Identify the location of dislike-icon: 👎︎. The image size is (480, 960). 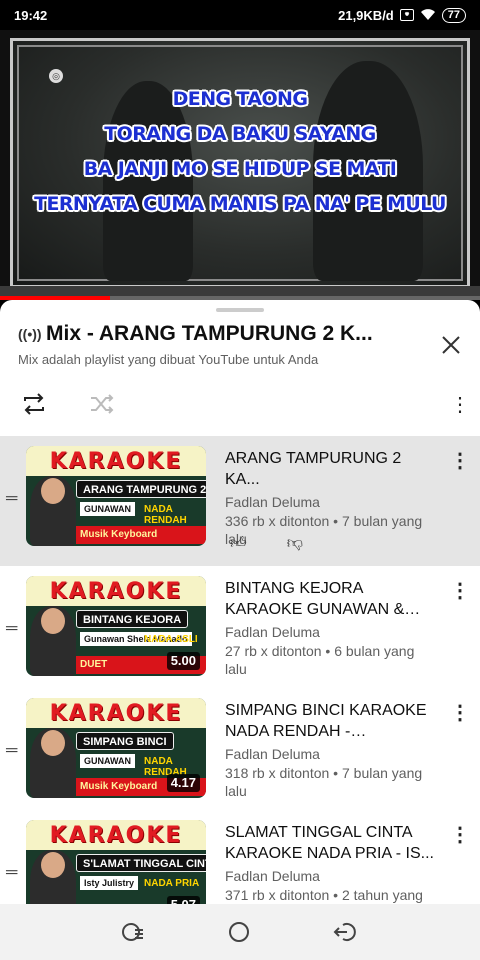
(295, 543).